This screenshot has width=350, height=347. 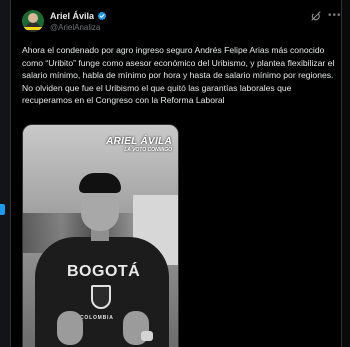 I want to click on author-name-row: Ariel Ávila, so click(x=78, y=16).